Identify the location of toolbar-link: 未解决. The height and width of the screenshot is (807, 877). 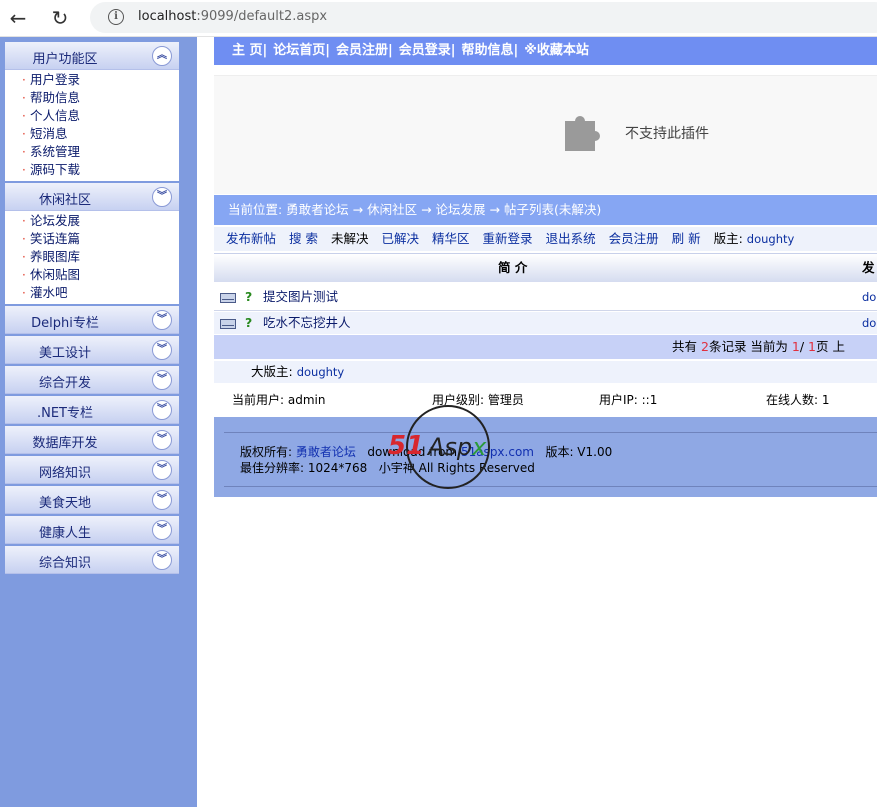
(350, 238).